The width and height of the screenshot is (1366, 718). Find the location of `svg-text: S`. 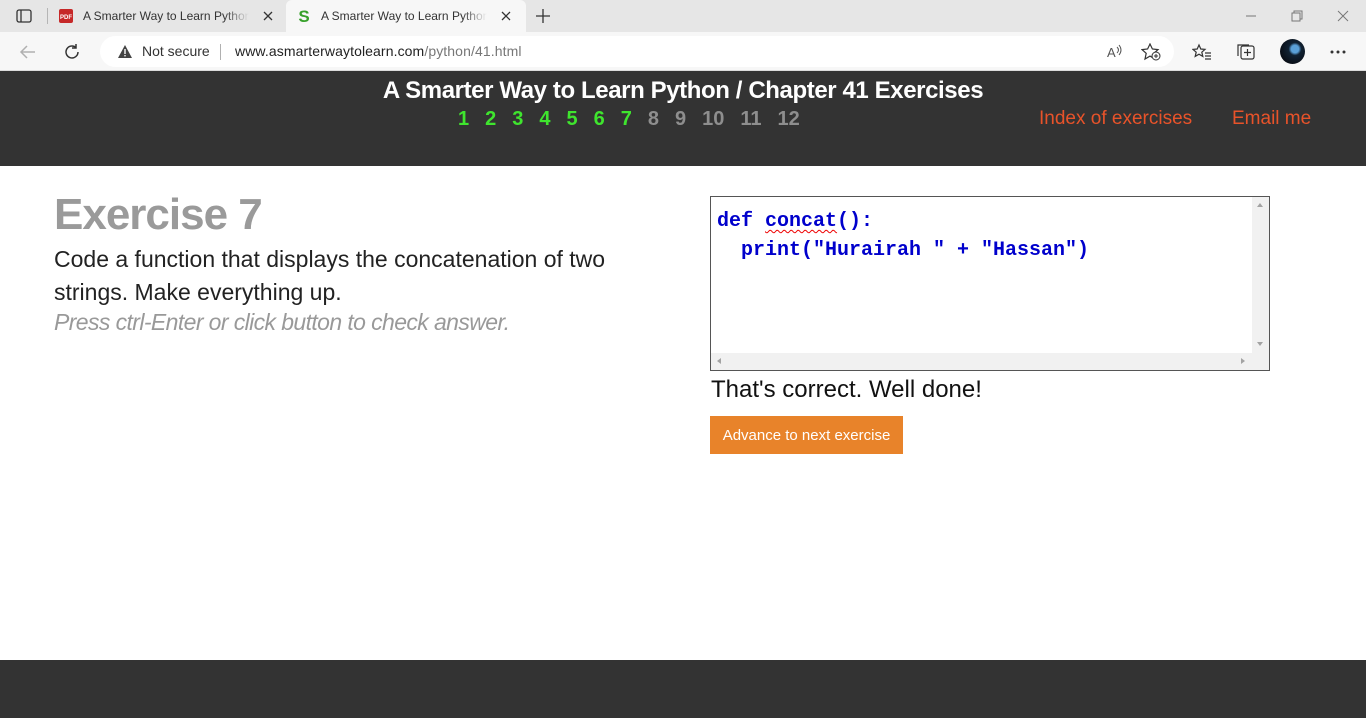

svg-text: S is located at coordinates (303, 16).